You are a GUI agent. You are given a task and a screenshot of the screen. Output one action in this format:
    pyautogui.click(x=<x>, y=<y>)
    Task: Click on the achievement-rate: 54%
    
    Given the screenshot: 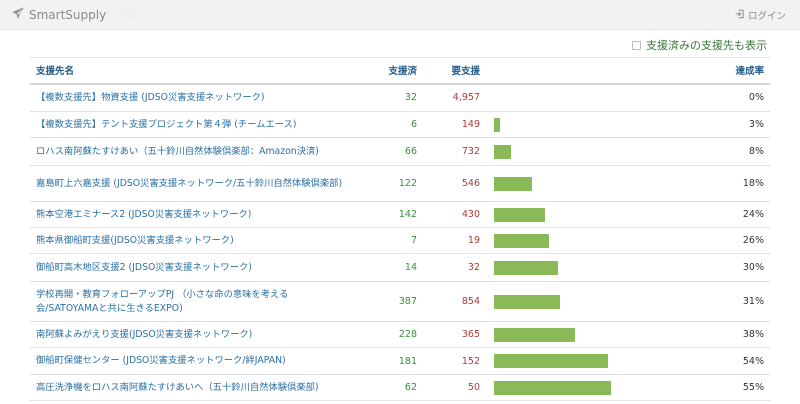 What is the action you would take?
    pyautogui.click(x=740, y=361)
    